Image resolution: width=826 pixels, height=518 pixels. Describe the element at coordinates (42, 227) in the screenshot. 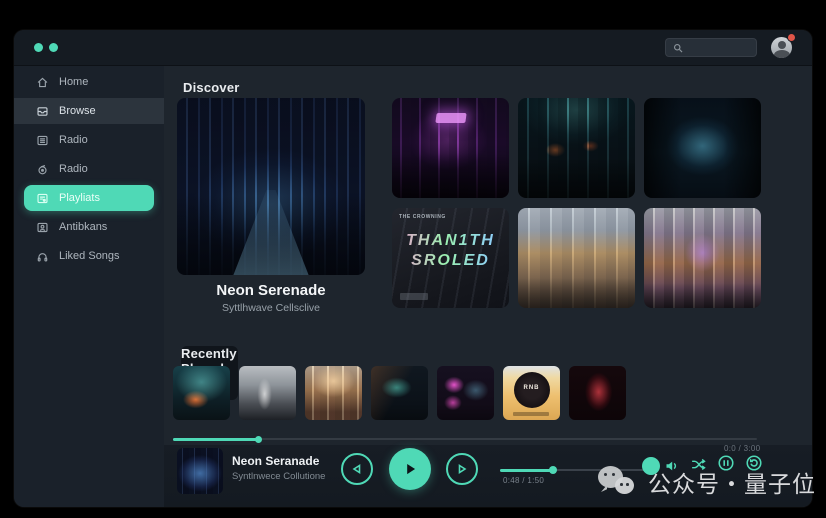

I see `artists-icon` at that location.